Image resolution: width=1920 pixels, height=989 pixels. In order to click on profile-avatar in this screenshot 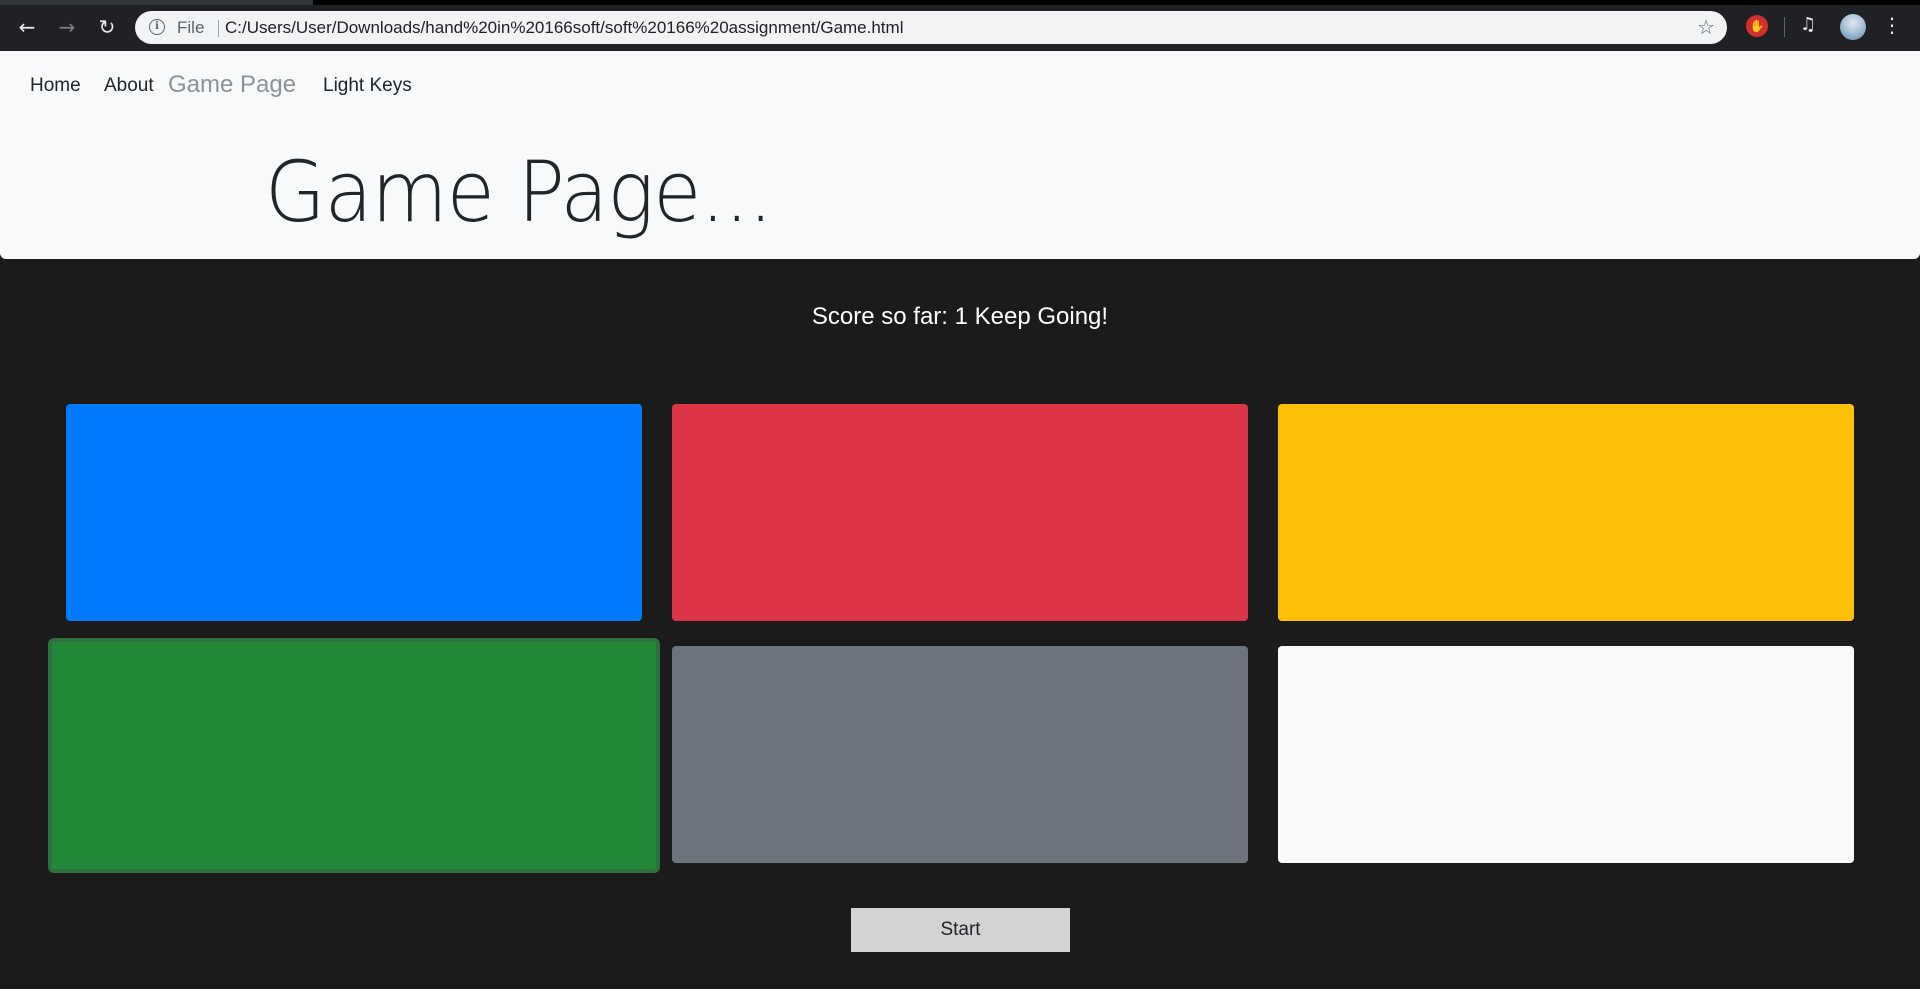, I will do `click(1853, 27)`.